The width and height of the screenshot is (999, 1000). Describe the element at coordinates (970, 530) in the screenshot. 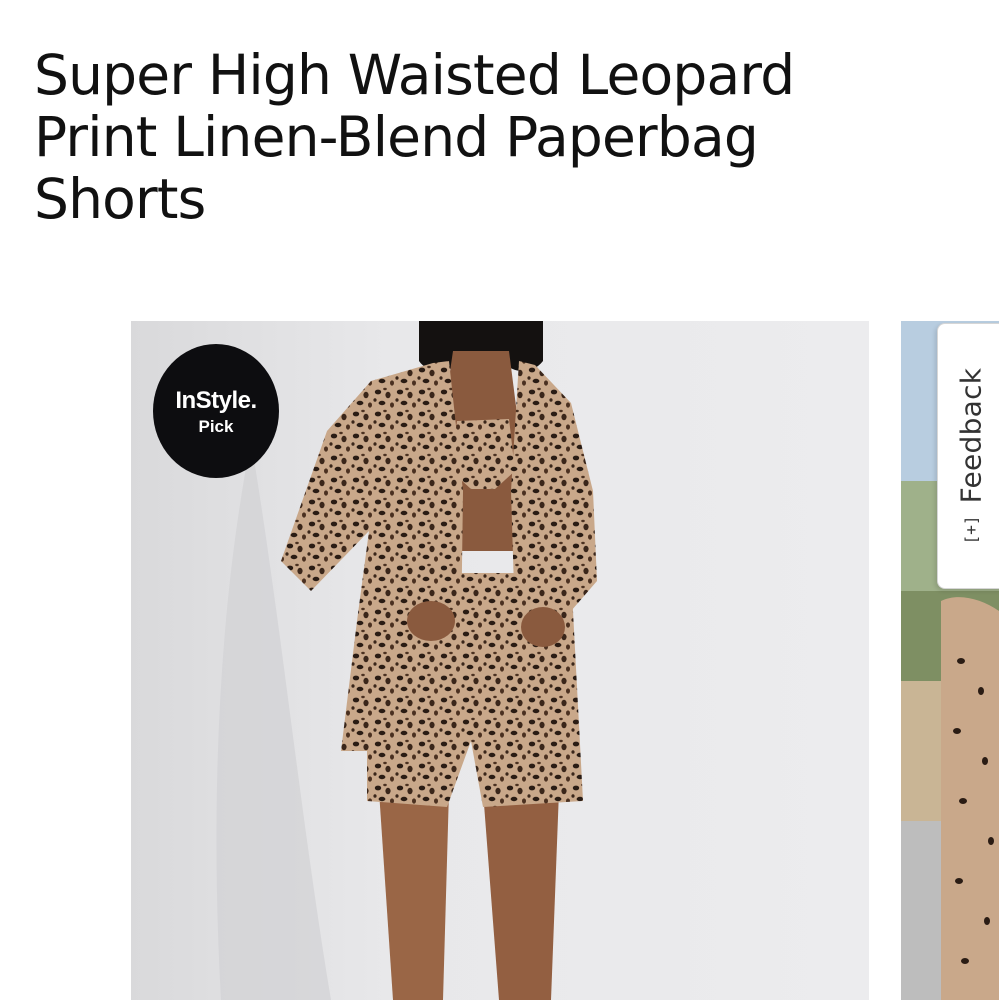

I see `plus-icon: [+]` at that location.